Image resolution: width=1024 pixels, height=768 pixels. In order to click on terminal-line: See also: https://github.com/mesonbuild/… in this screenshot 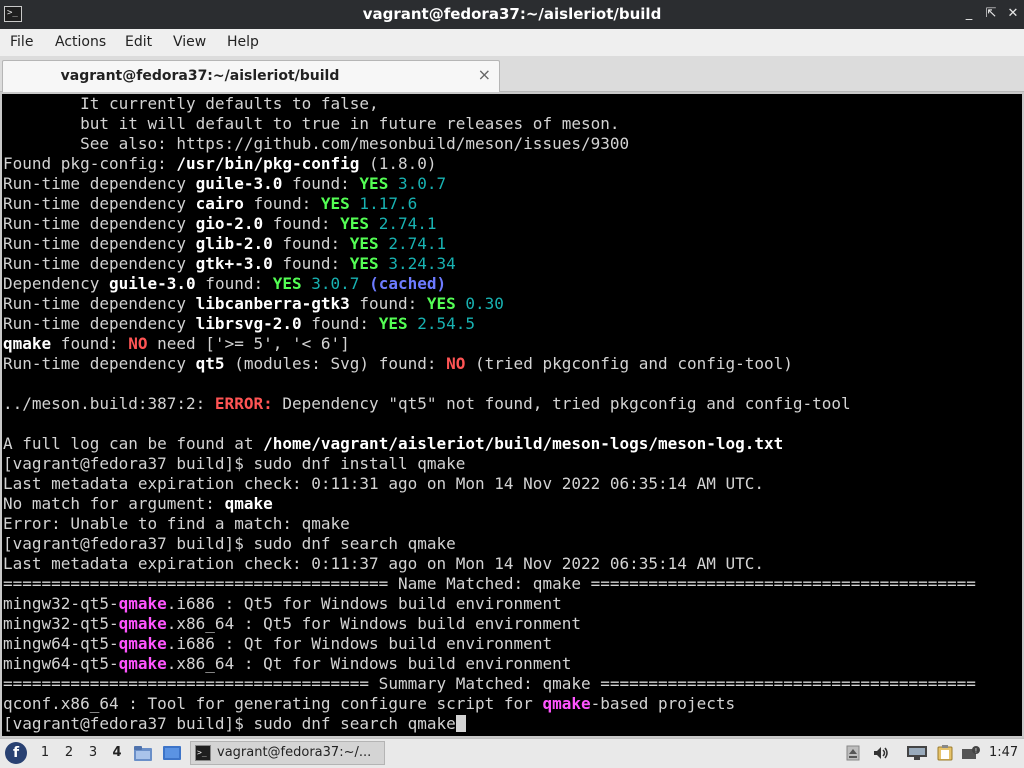, I will do `click(512, 144)`.